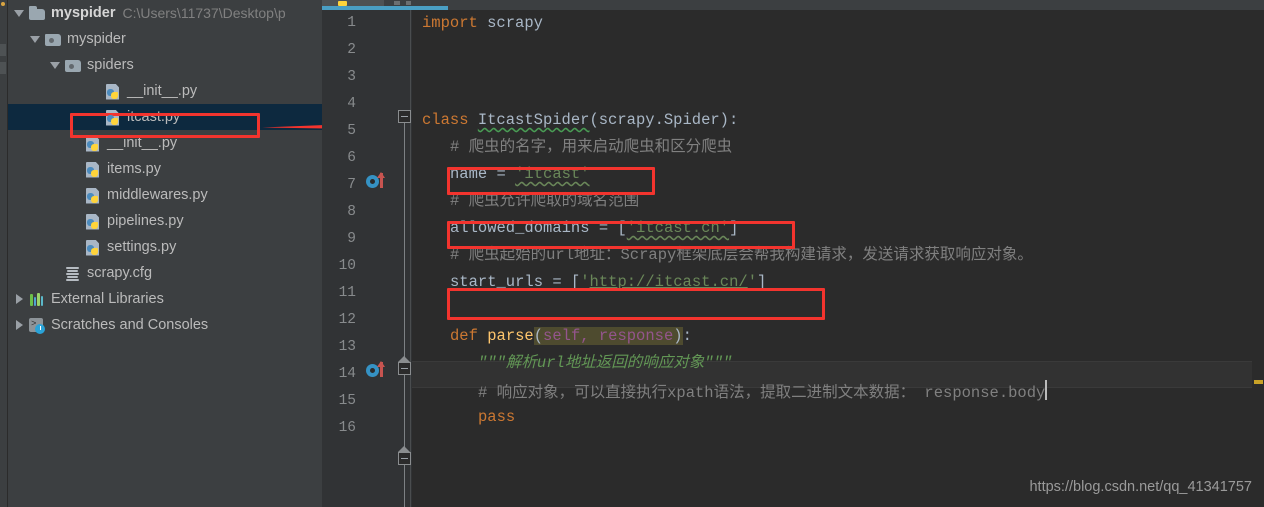 Image resolution: width=1264 pixels, height=507 pixels. I want to click on tree-item-label: External Libraries, so click(107, 299).